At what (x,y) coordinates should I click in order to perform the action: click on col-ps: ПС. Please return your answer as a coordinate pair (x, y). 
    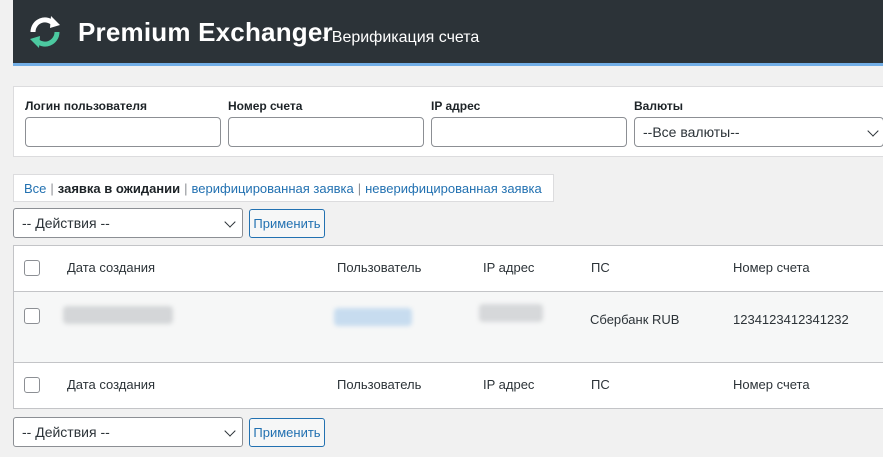
    Looking at the image, I should click on (600, 267).